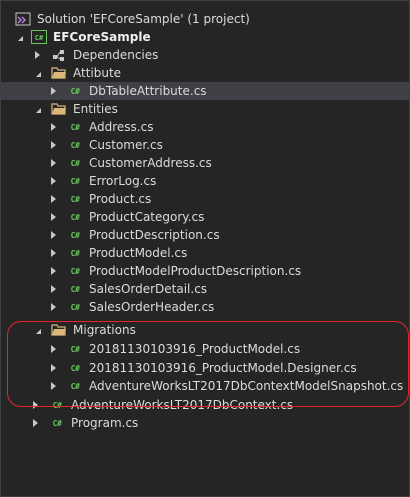  What do you see at coordinates (205, 330) in the screenshot?
I see `tree-item-folder-migrations: Migrations` at bounding box center [205, 330].